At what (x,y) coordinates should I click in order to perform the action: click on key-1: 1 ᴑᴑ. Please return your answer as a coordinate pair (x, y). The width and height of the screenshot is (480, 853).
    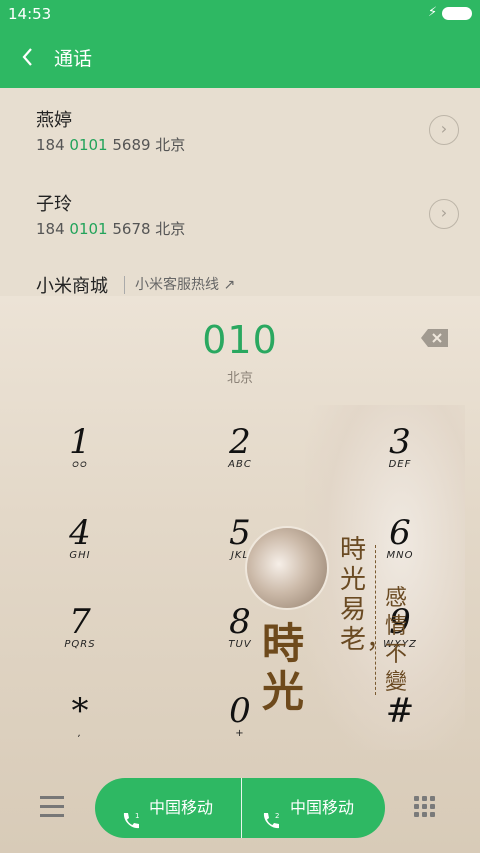
    Looking at the image, I should click on (80, 463).